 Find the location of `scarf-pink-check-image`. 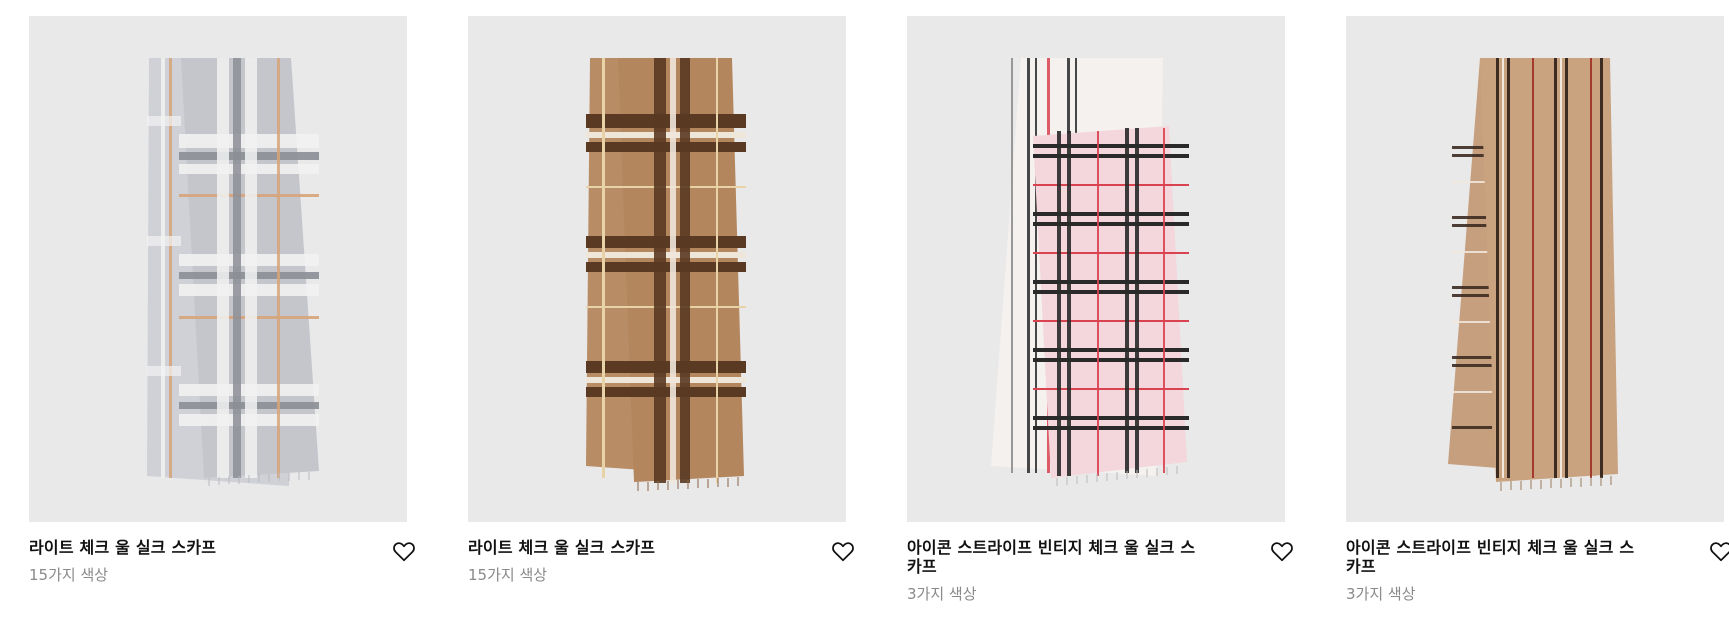

scarf-pink-check-image is located at coordinates (1090, 272).